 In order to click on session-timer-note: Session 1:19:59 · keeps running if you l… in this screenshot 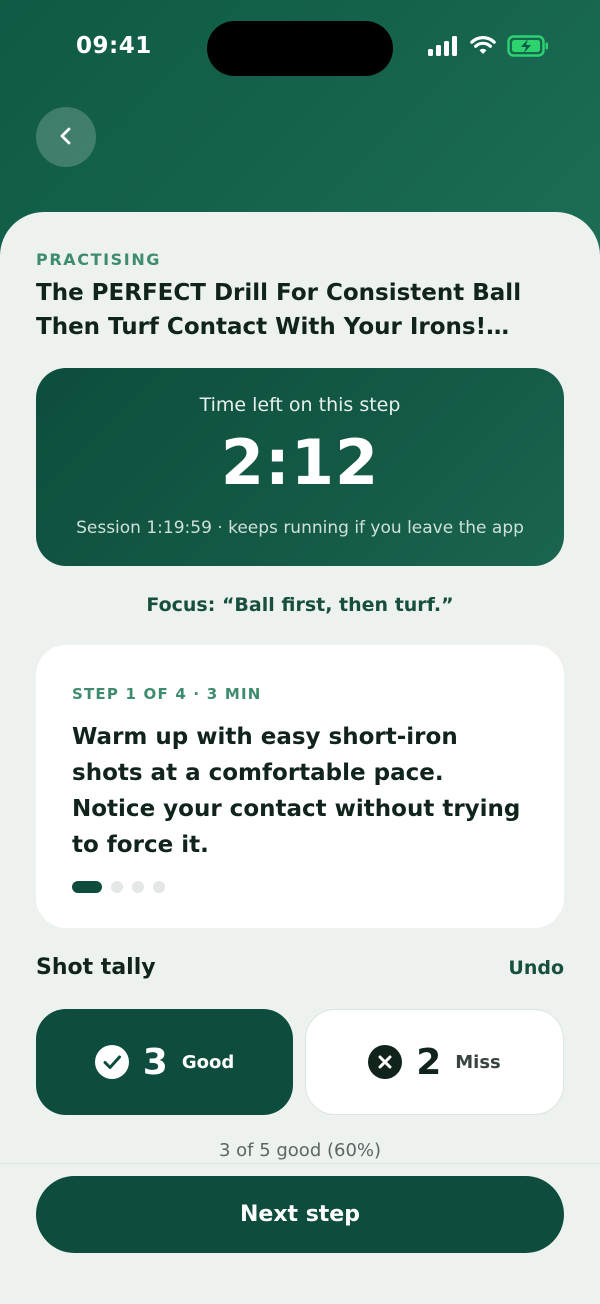, I will do `click(300, 528)`.